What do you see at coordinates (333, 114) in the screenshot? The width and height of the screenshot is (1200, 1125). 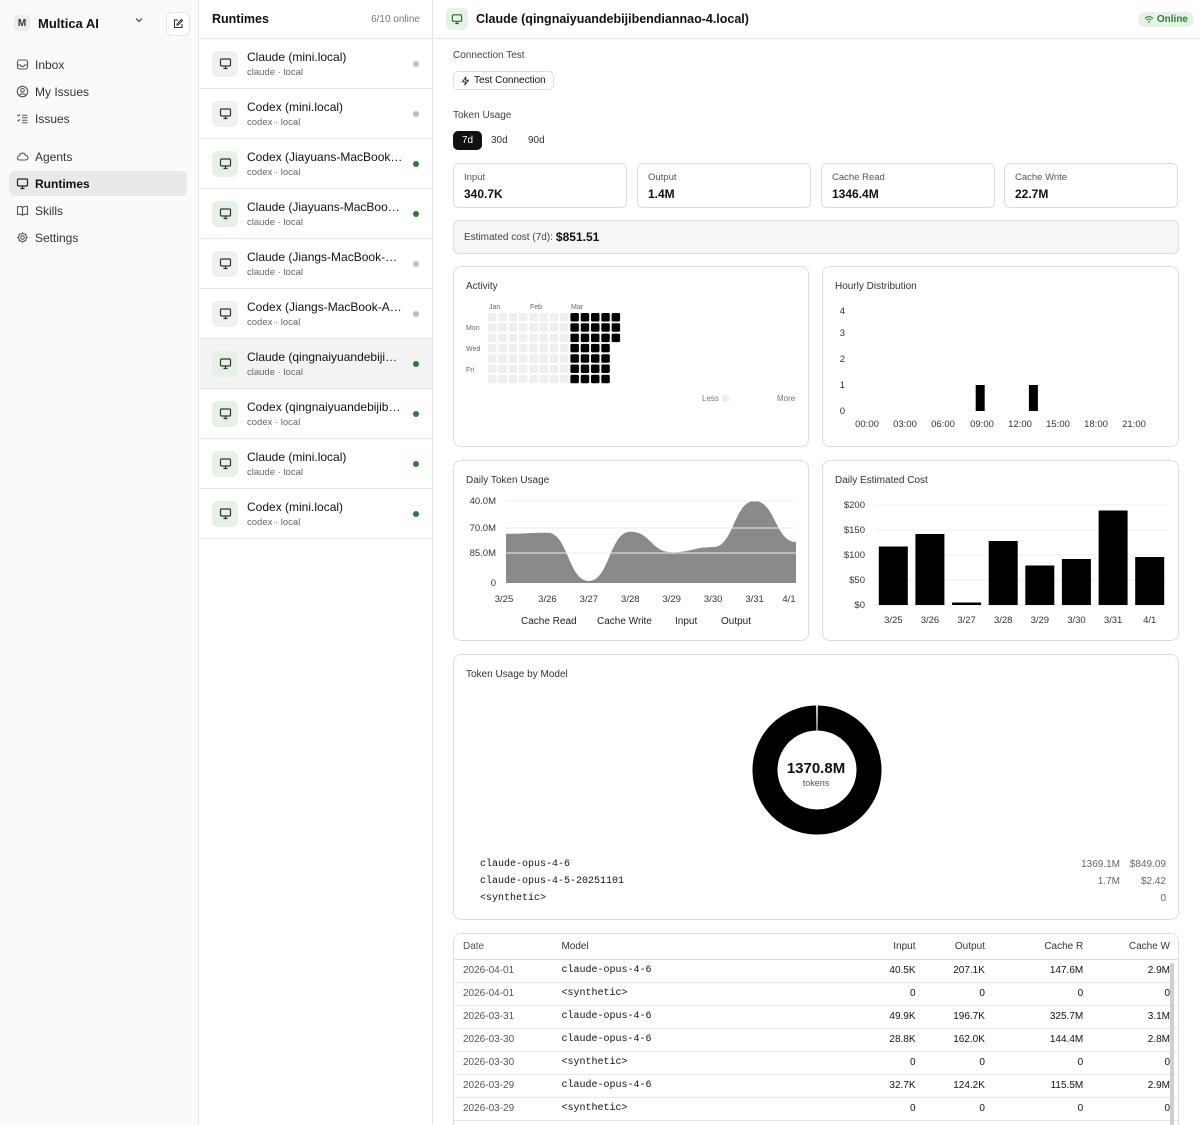 I see `runtime-text: Codex (mini.local) codex · local` at bounding box center [333, 114].